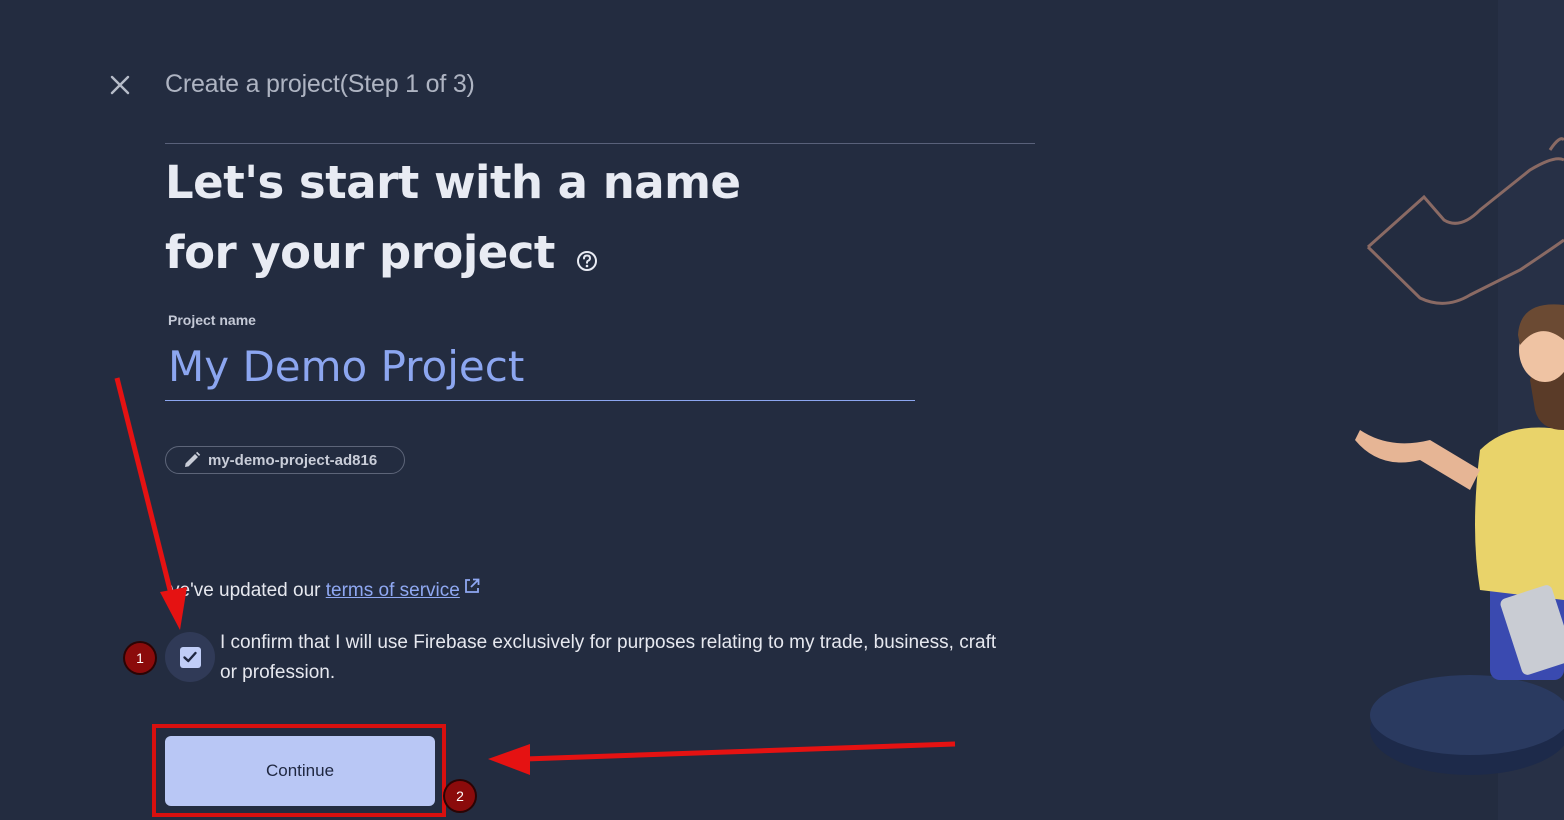 This screenshot has height=820, width=1564. I want to click on input-underline, so click(540, 400).